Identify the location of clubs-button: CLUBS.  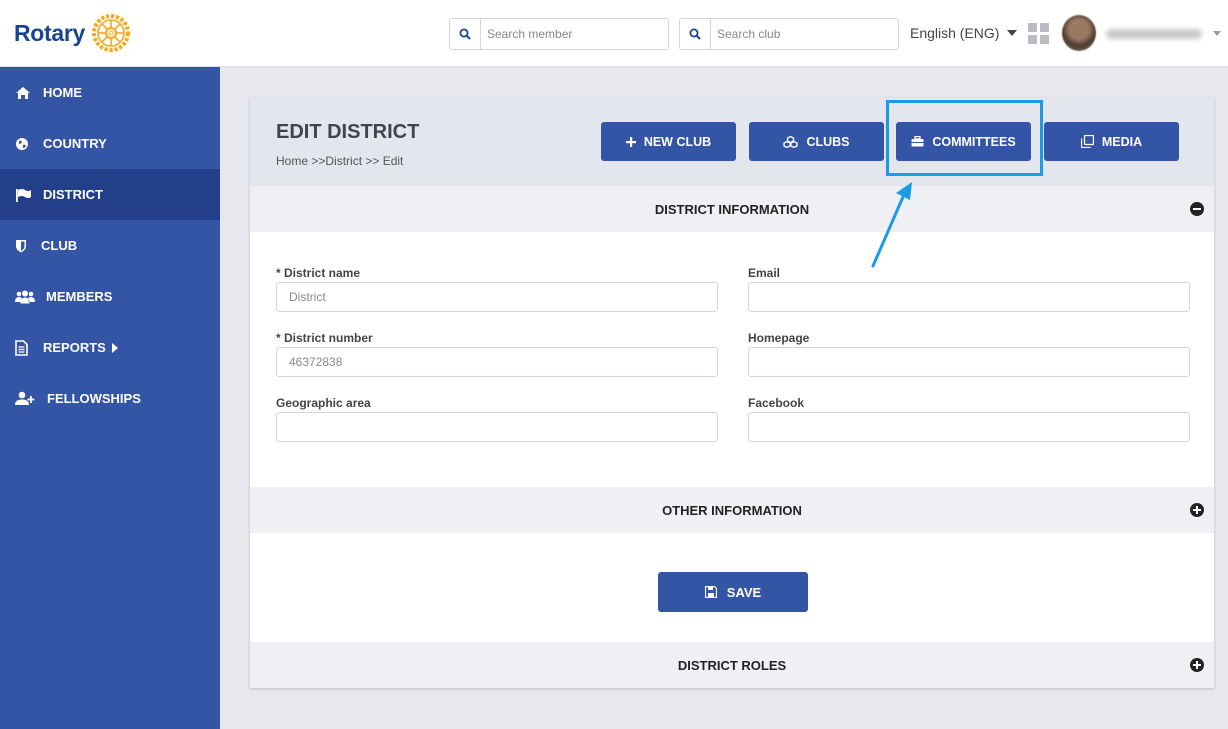
(816, 141).